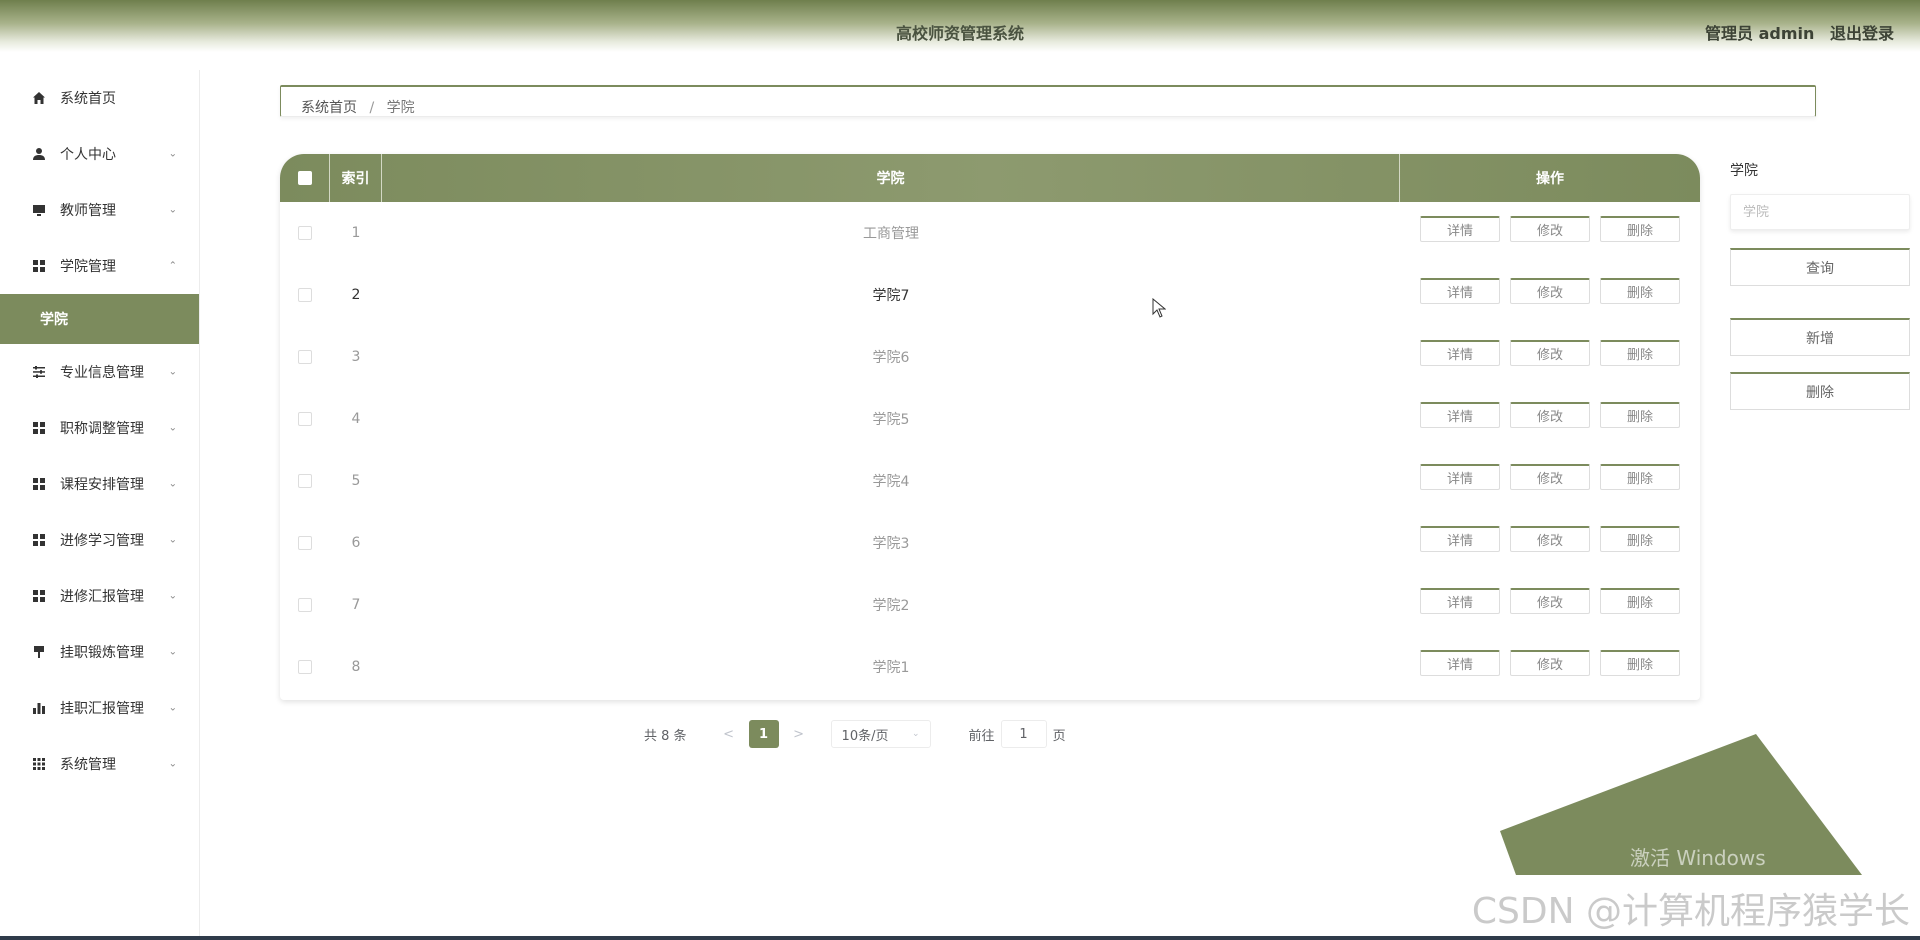 This screenshot has height=940, width=1920. I want to click on apps-icon, so click(39, 764).